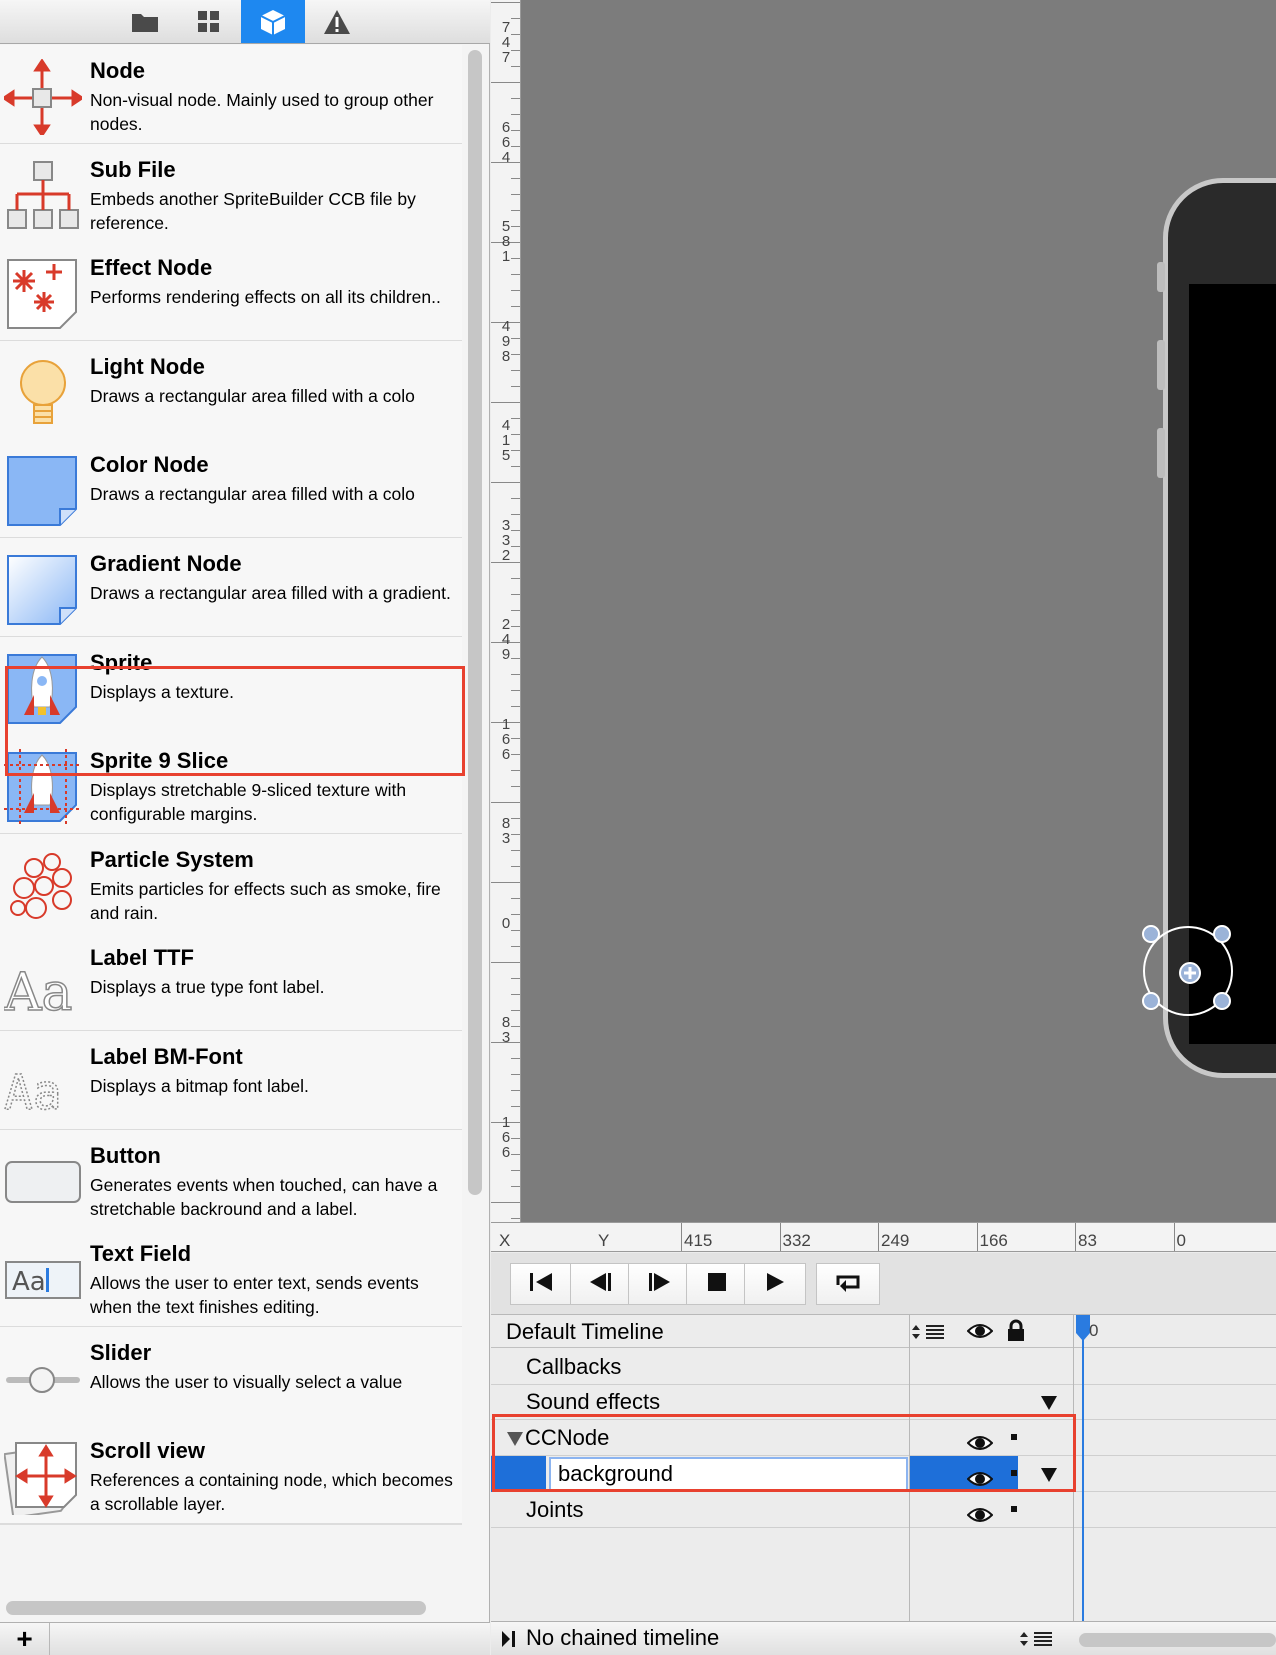 This screenshot has width=1276, height=1655. Describe the element at coordinates (43, 393) in the screenshot. I see `lightbulb-icon` at that location.